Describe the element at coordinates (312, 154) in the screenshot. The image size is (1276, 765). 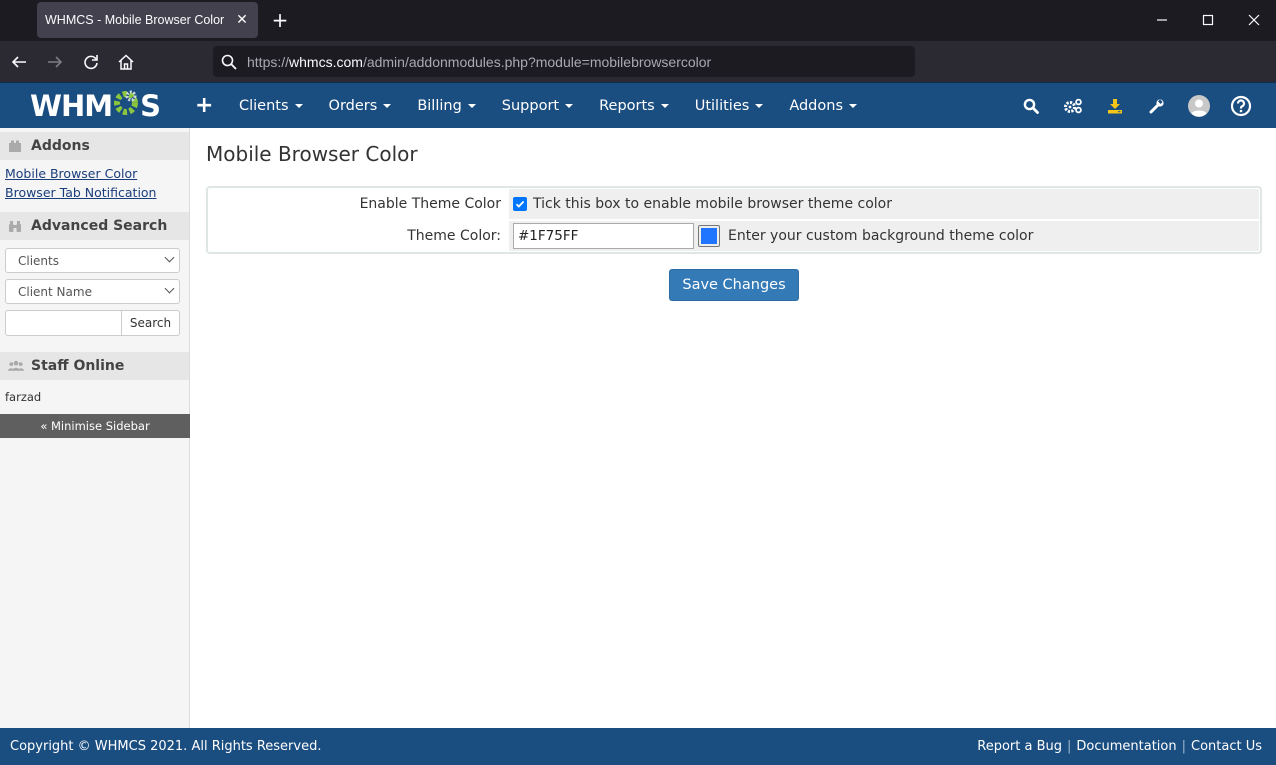
I see `page-title: Mobile Browser Color` at that location.